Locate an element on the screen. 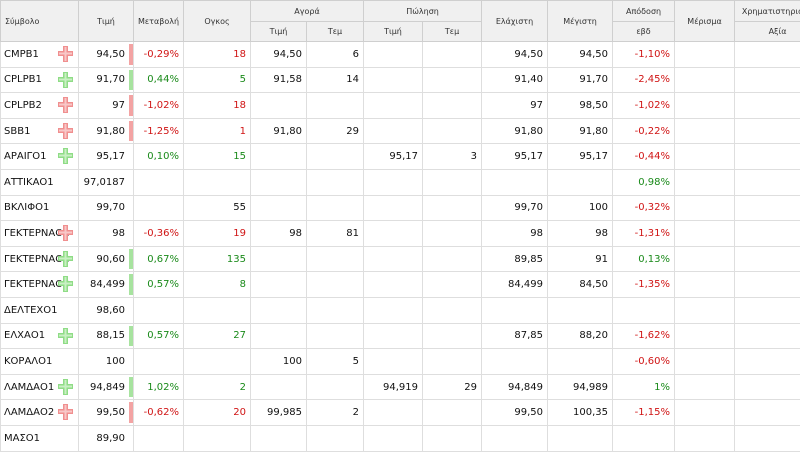  buy-qty-cell: 6 is located at coordinates (335, 54).